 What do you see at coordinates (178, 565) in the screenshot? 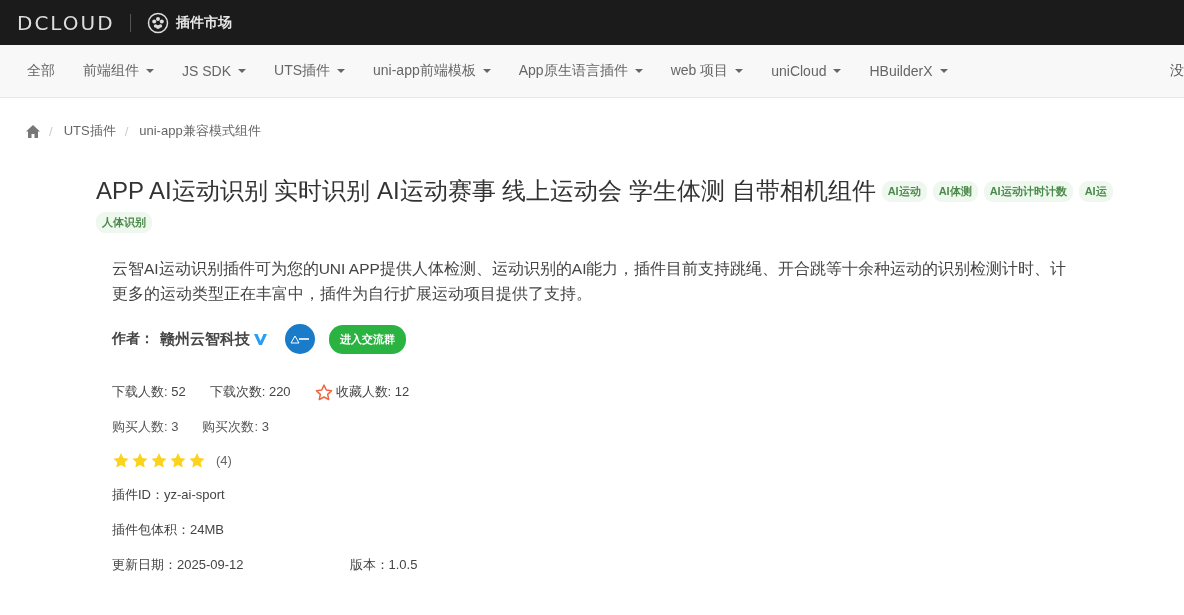
I see `update-date: 更新日期：2025-09-12` at bounding box center [178, 565].